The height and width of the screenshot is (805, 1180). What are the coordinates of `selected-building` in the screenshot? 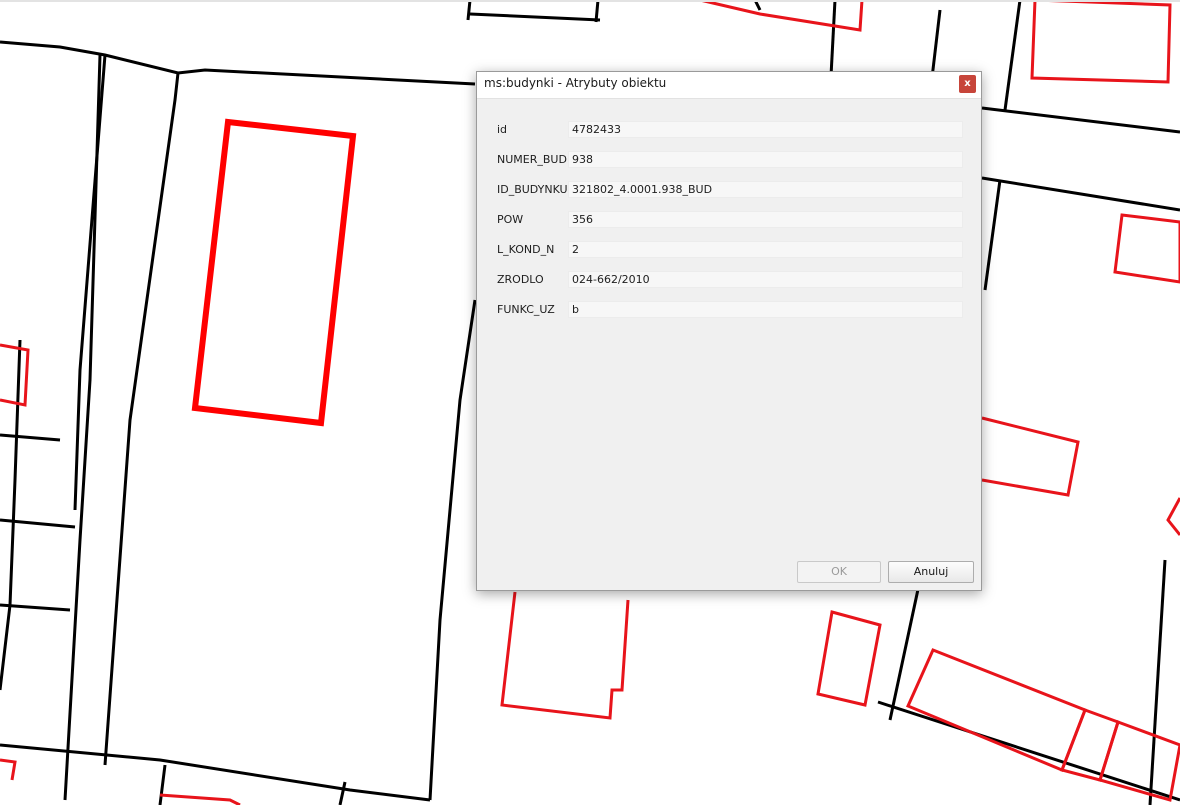 It's located at (274, 272).